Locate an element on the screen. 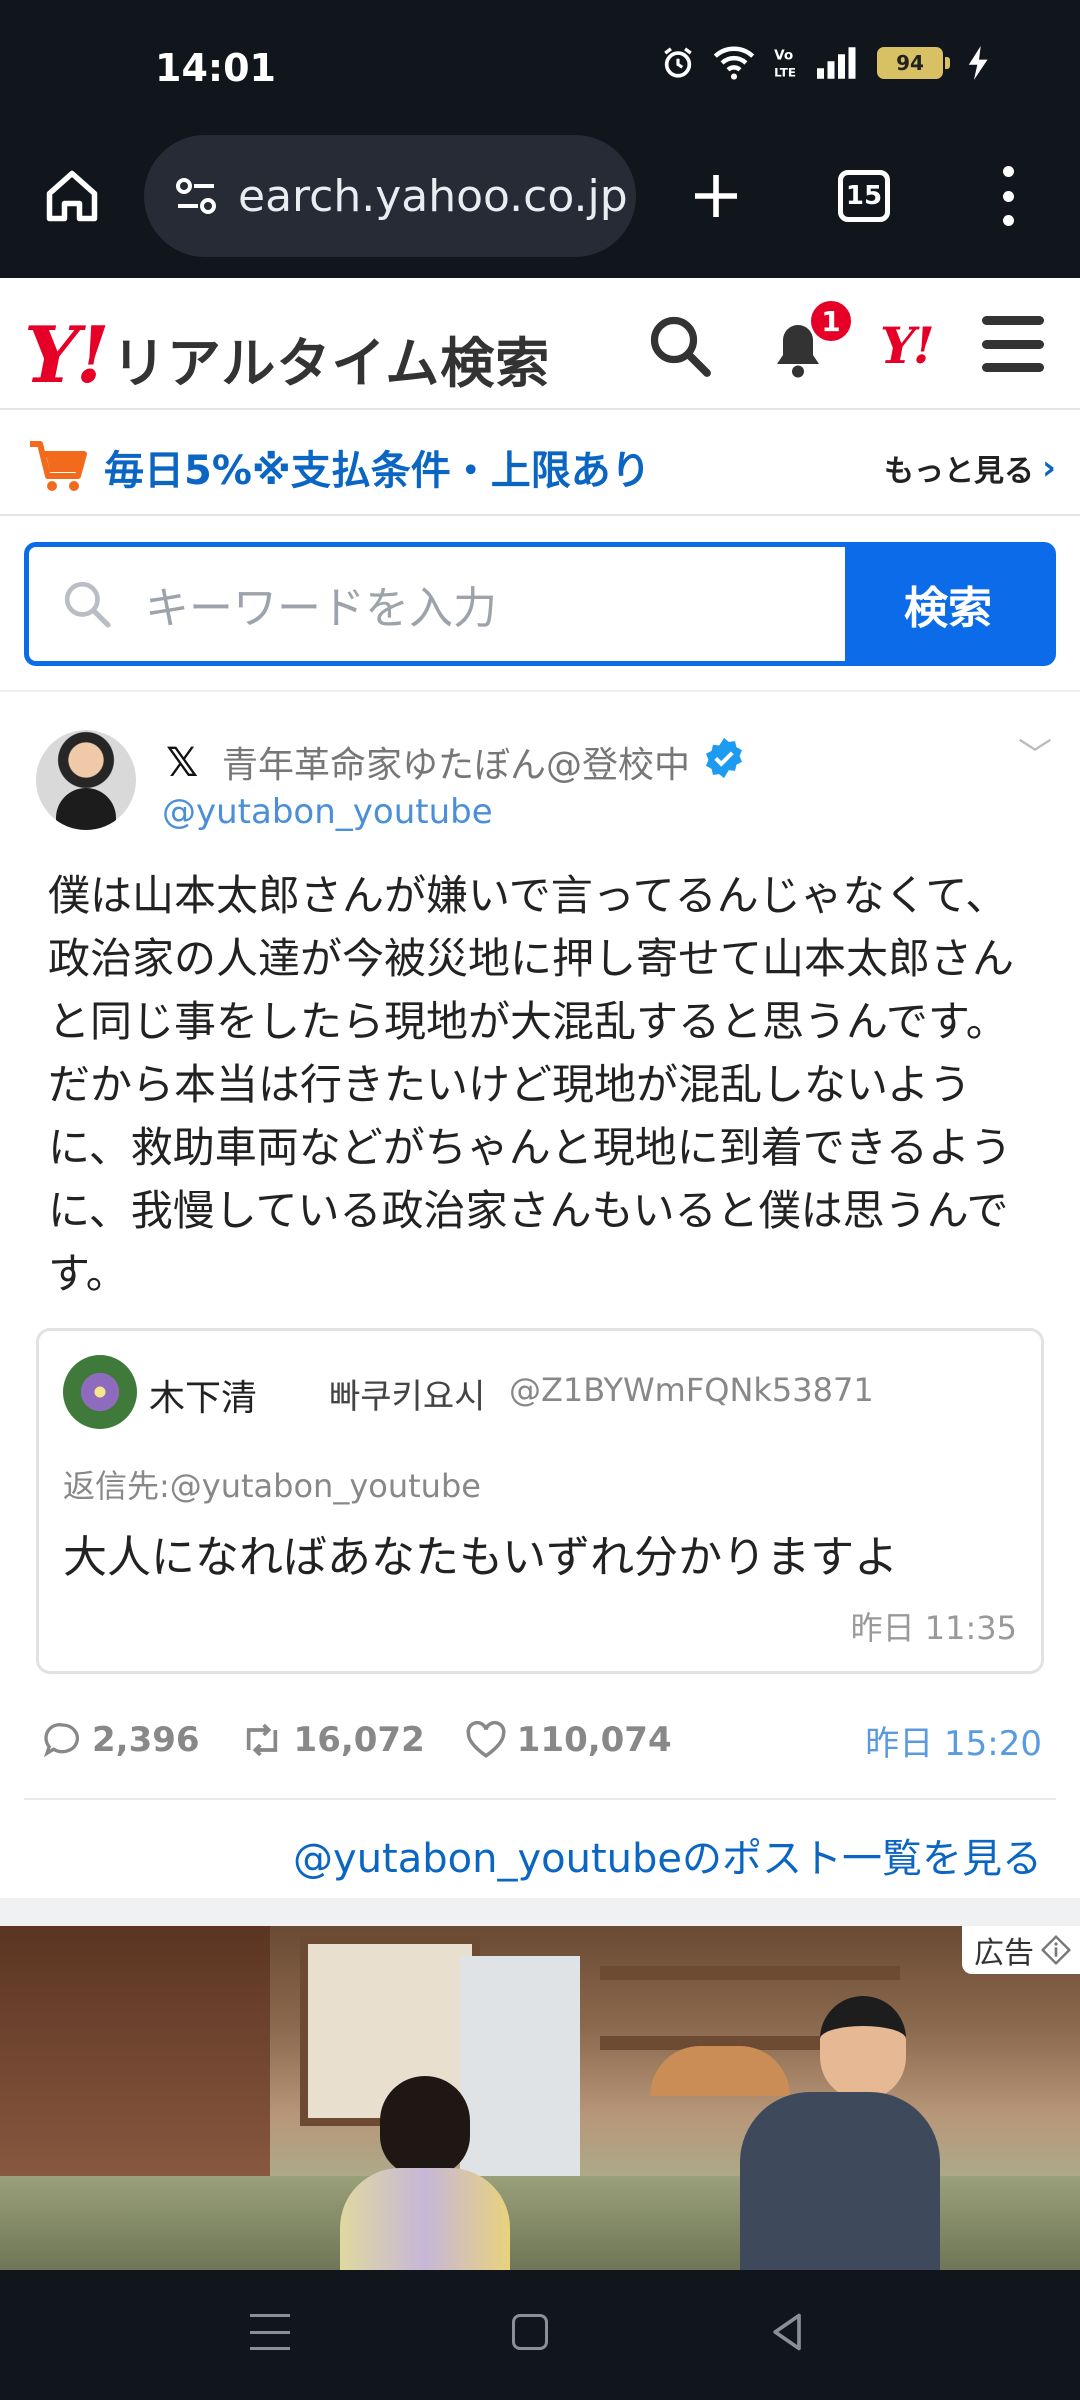 This screenshot has width=1080, height=2400. yahoo-header: Y! リアルタイム検索 1 Y! is located at coordinates (540, 345).